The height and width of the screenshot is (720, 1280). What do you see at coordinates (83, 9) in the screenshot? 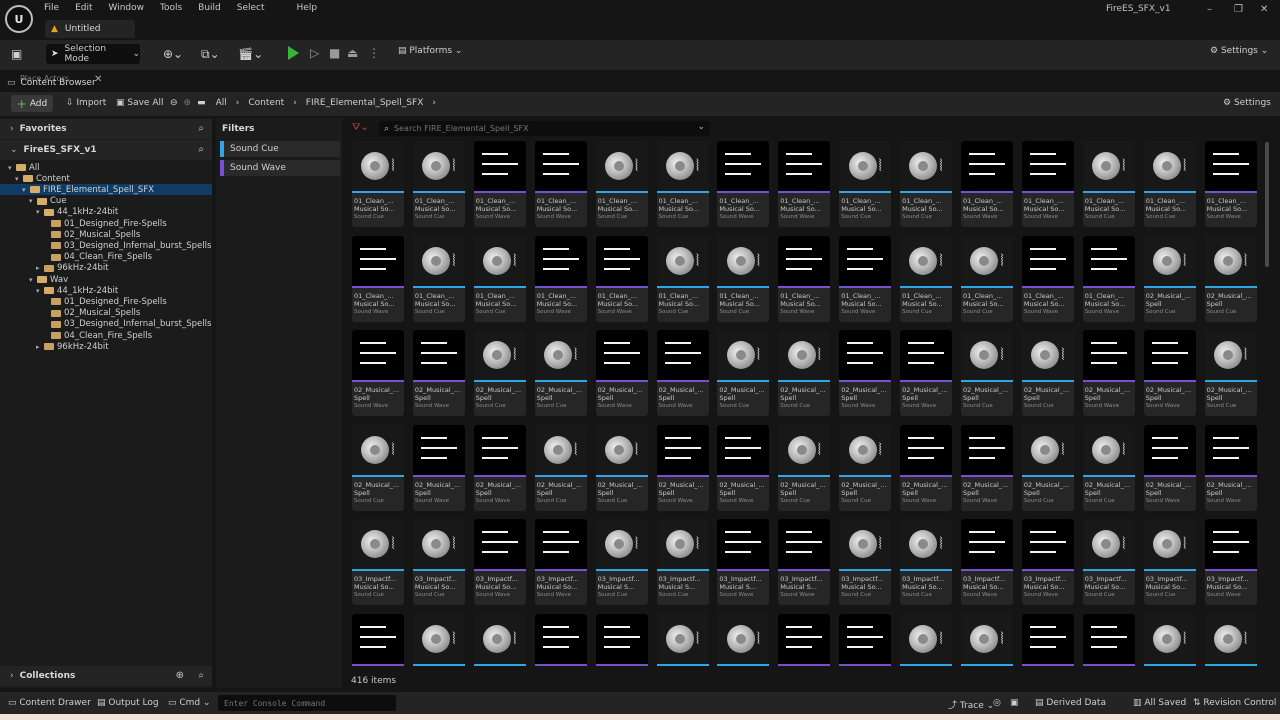
I see `menu-edit: Edit` at bounding box center [83, 9].